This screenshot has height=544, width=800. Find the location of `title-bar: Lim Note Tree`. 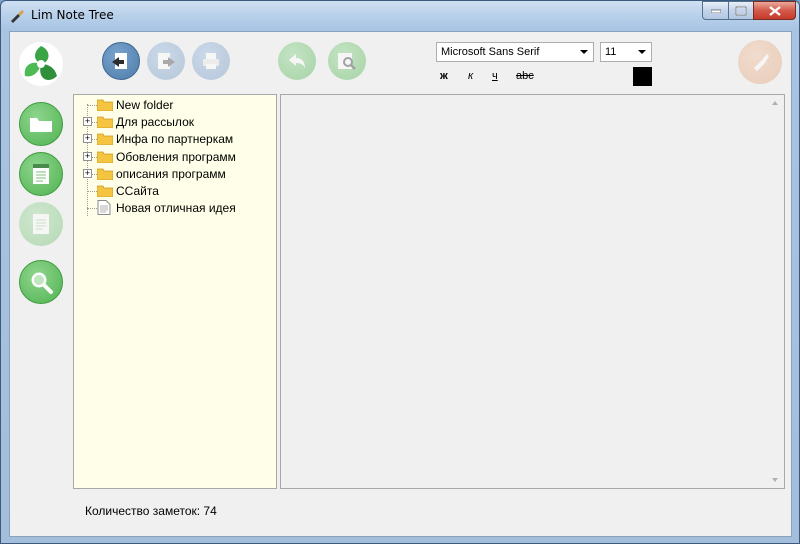

title-bar: Lim Note Tree is located at coordinates (400, 16).